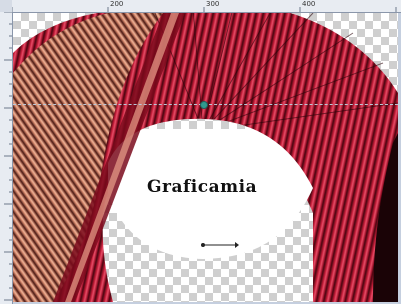  What do you see at coordinates (309, 4) in the screenshot?
I see `ruler-label: 400` at bounding box center [309, 4].